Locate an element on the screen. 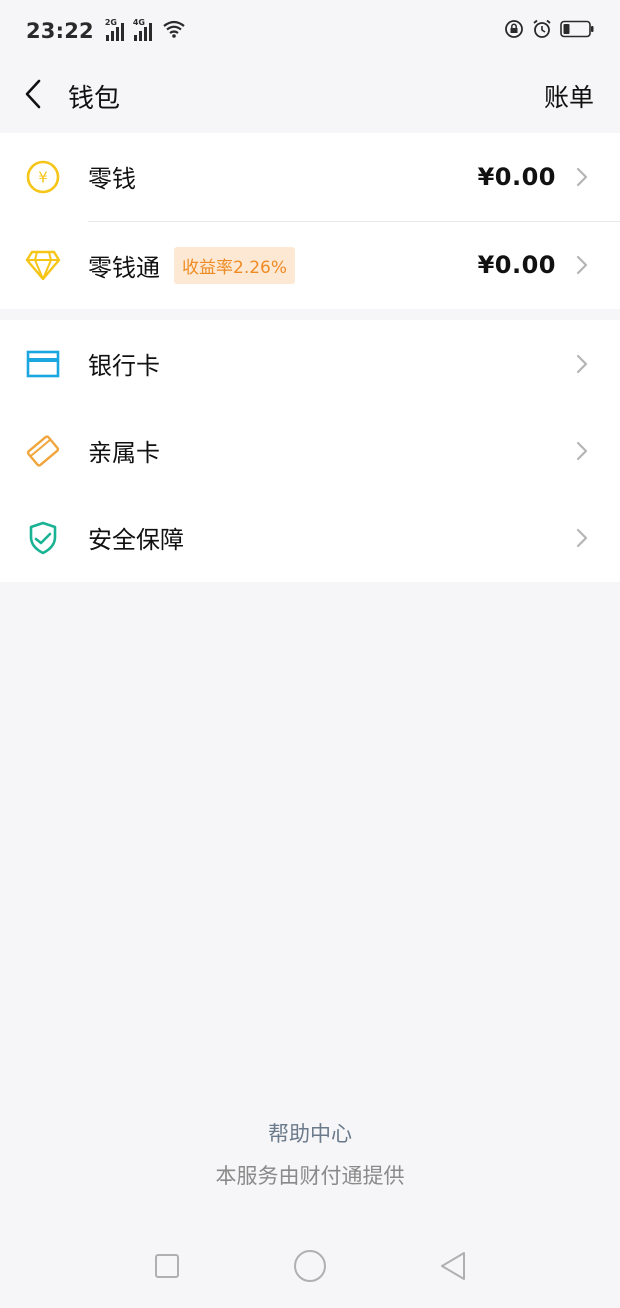 This screenshot has height=1308, width=620. list-item-family-card: 亲属卡 is located at coordinates (310, 450).